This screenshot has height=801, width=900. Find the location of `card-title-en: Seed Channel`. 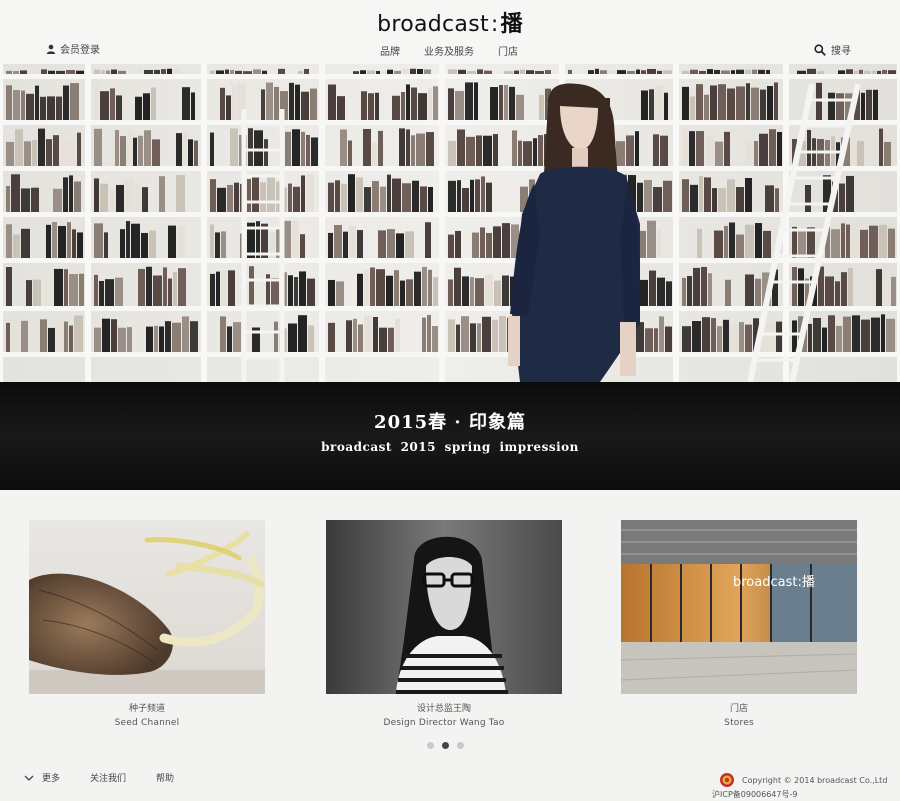

card-title-en: Seed Channel is located at coordinates (147, 723).